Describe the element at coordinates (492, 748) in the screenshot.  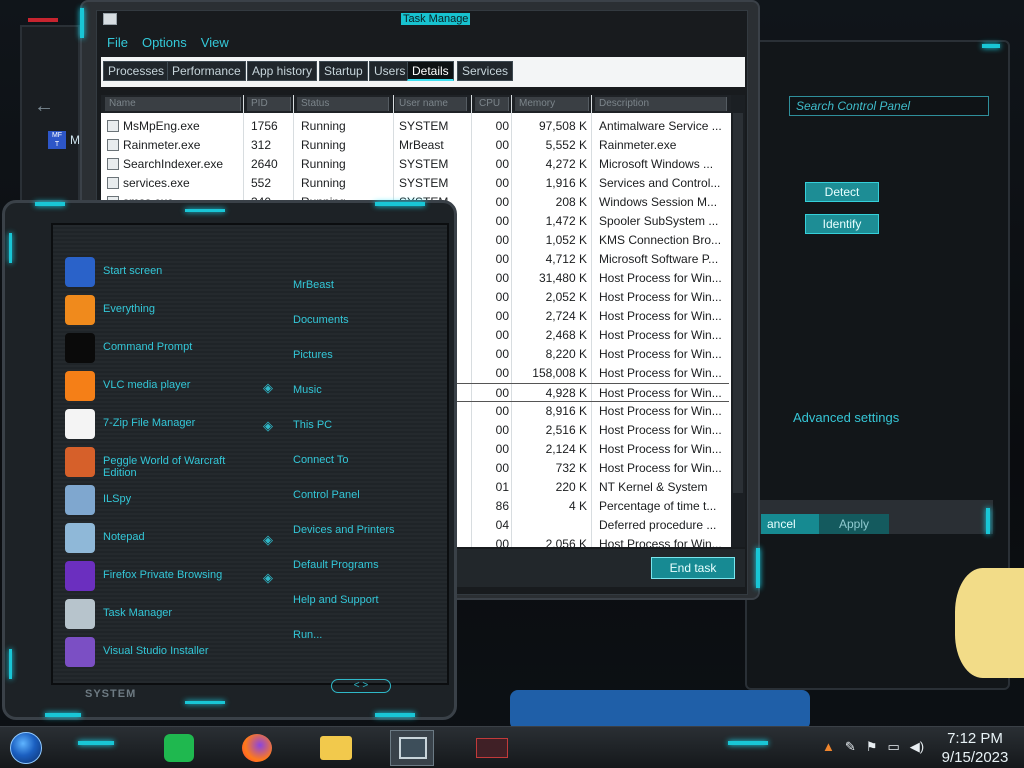
I see `taskbar-app` at that location.